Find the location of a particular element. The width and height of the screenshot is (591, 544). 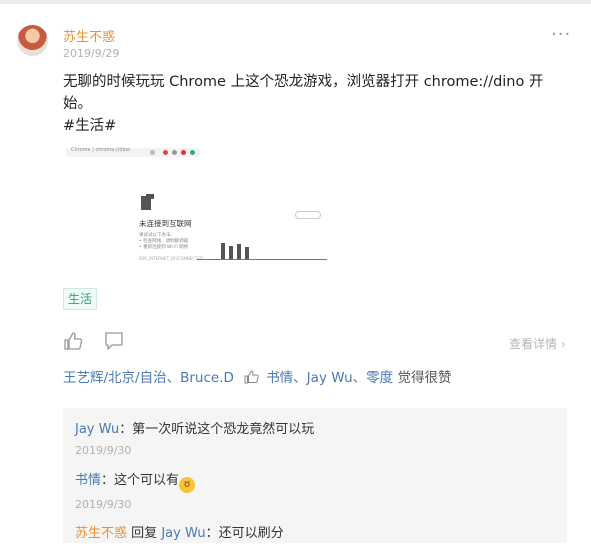

ground-line is located at coordinates (262, 259).